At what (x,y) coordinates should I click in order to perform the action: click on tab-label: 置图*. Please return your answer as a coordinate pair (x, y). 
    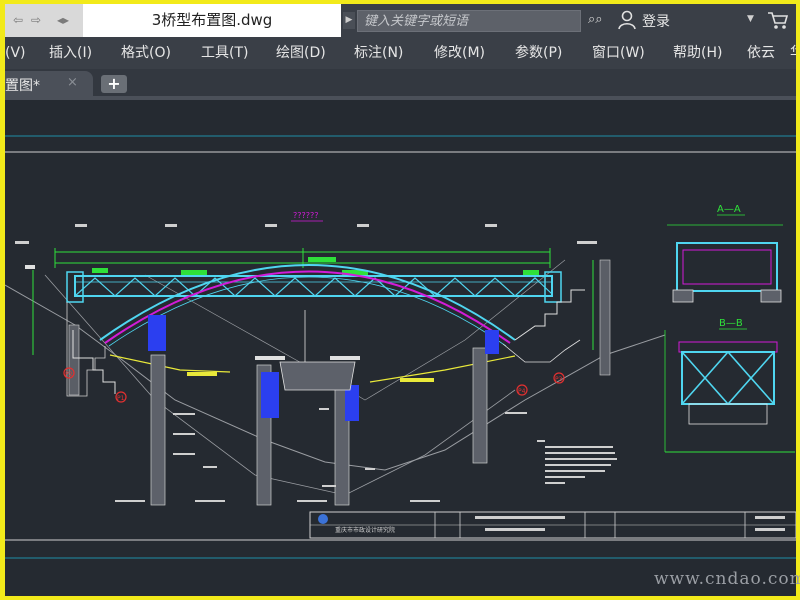
    Looking at the image, I should click on (22, 86).